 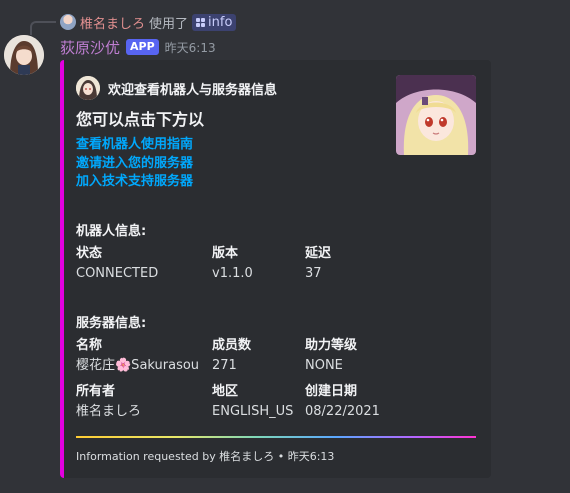 I want to click on slash-command-chip: info, so click(x=214, y=22).